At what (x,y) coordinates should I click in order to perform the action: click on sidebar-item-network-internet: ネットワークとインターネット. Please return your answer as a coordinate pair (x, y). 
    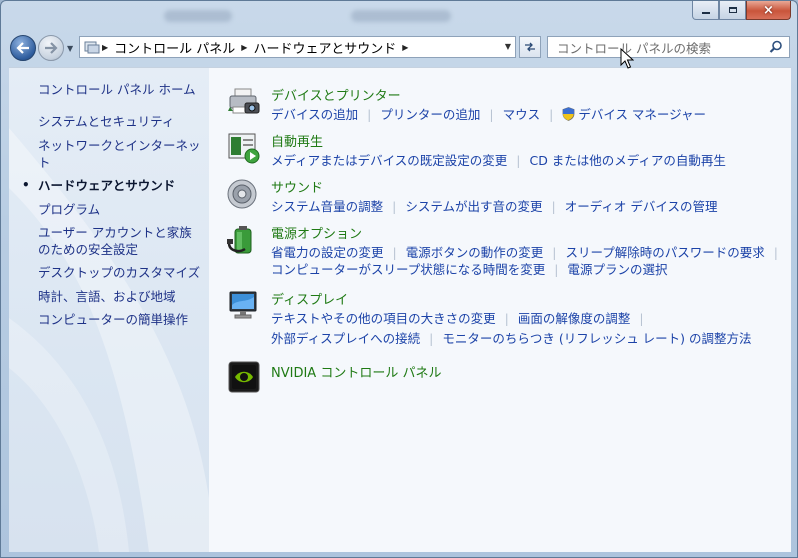
    Looking at the image, I should click on (120, 154).